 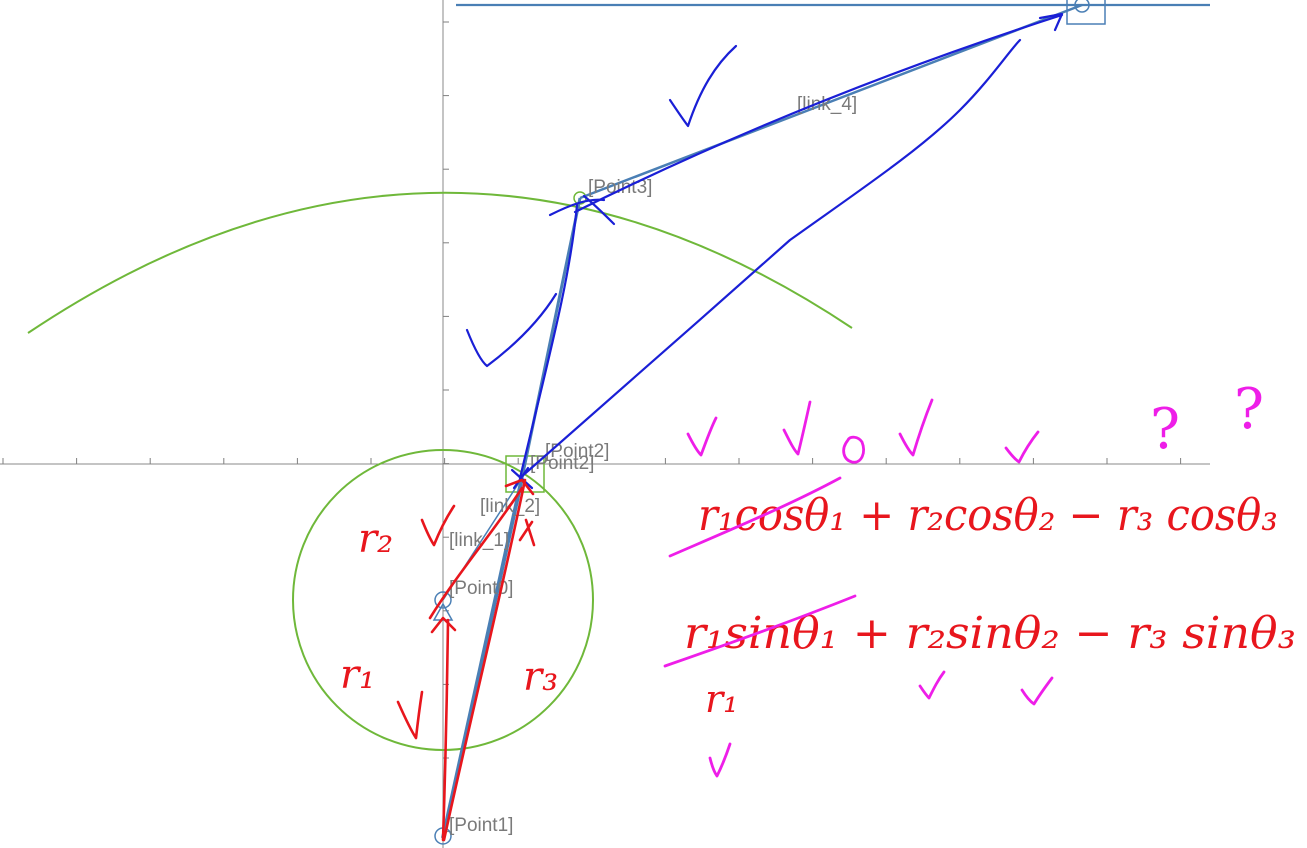 I want to click on red-mark-near-point2, so click(x=527, y=532).